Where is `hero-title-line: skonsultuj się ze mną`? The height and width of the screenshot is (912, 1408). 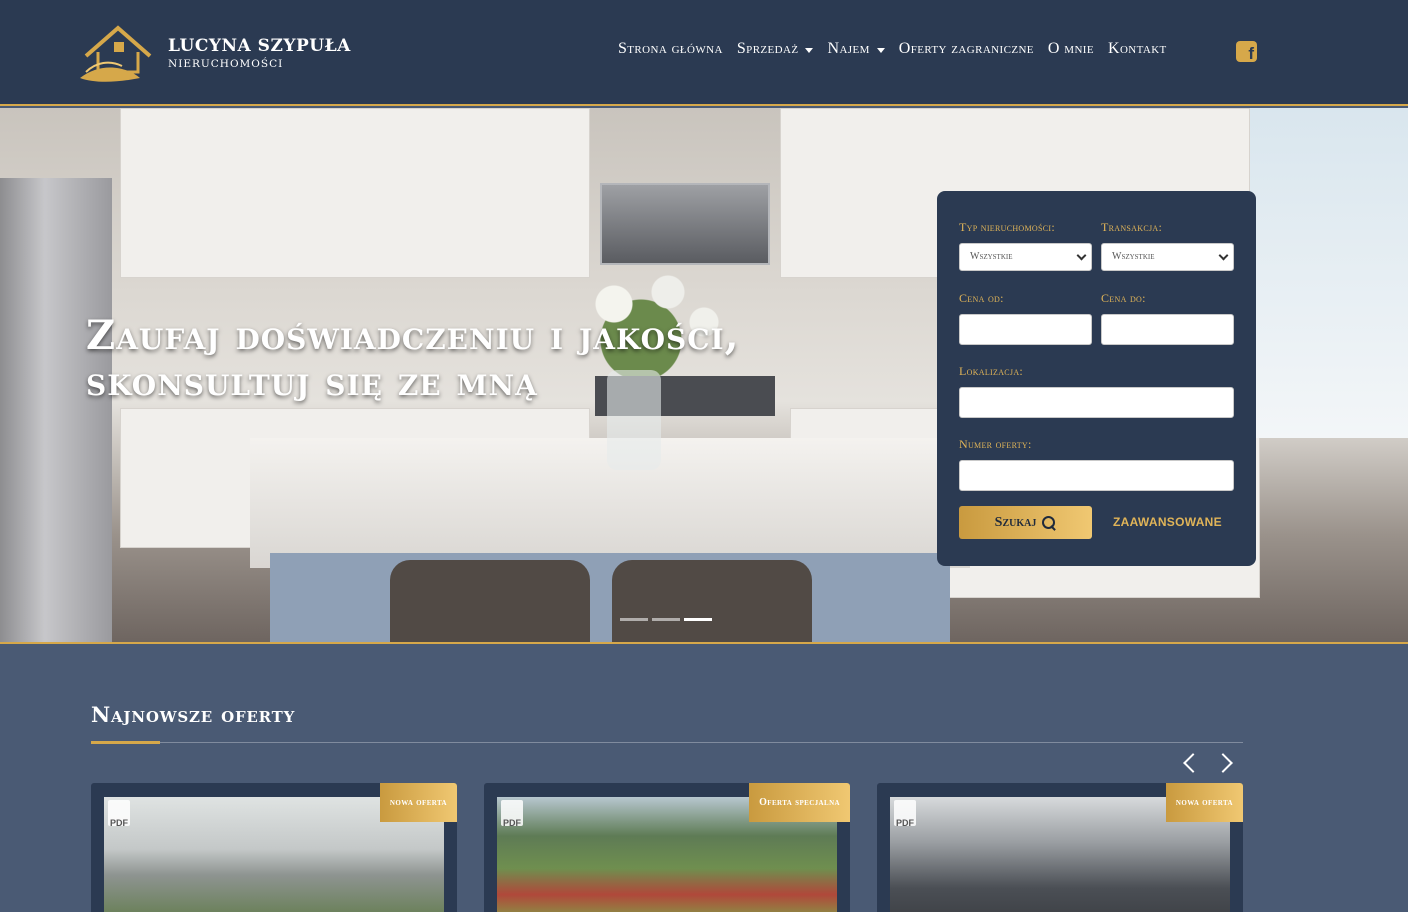 hero-title-line: skonsultuj się ze mną is located at coordinates (312, 381).